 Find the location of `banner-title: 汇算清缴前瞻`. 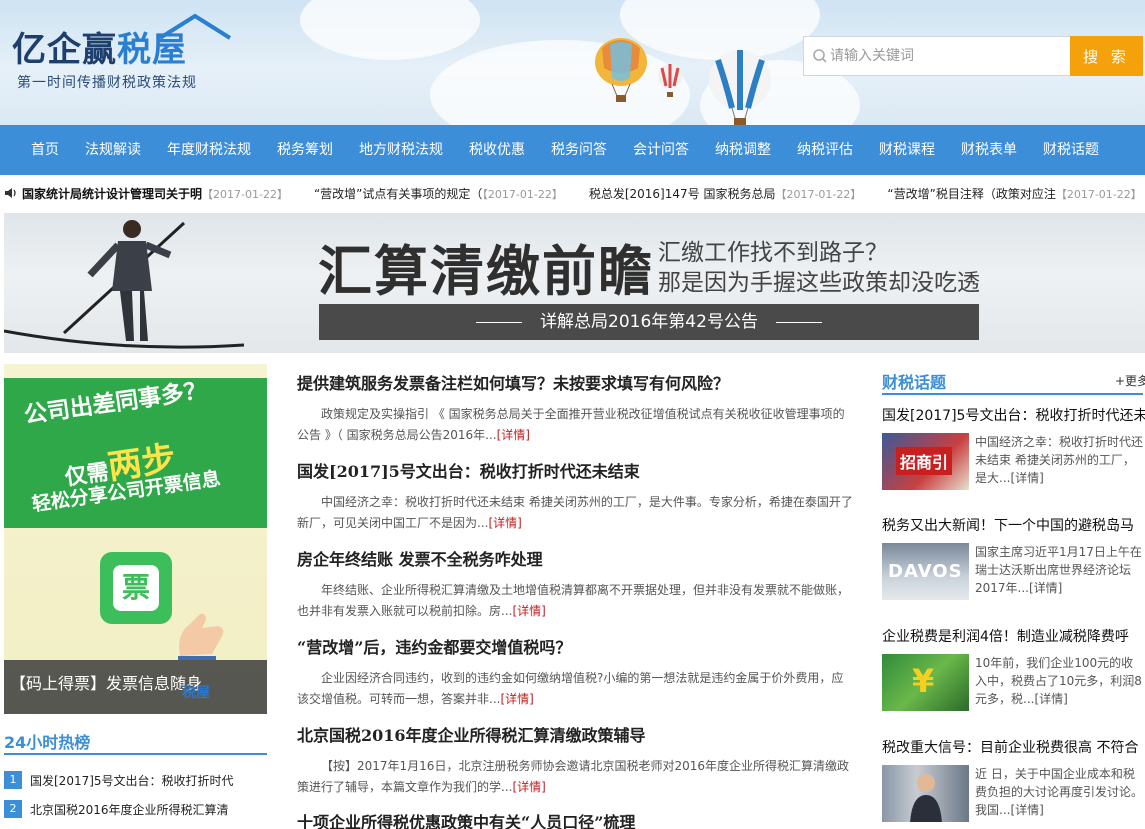

banner-title: 汇算清缴前瞻 is located at coordinates (486, 271).